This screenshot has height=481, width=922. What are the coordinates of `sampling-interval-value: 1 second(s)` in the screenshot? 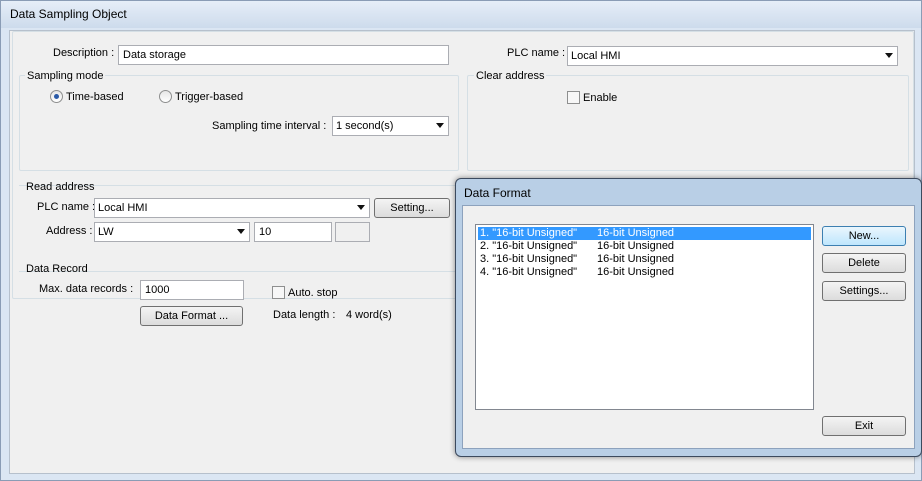 It's located at (365, 126).